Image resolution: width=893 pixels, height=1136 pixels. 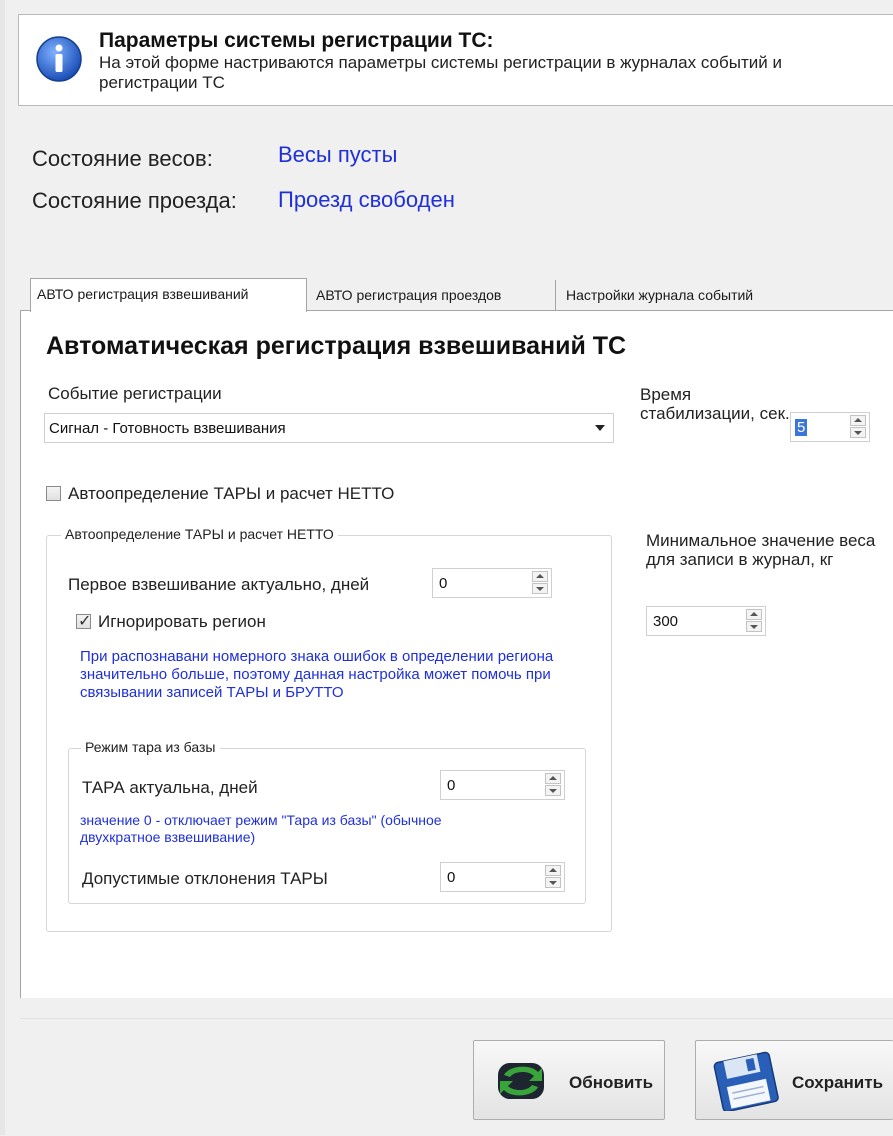 What do you see at coordinates (600, 428) in the screenshot?
I see `dropdown-arrow-icon` at bounding box center [600, 428].